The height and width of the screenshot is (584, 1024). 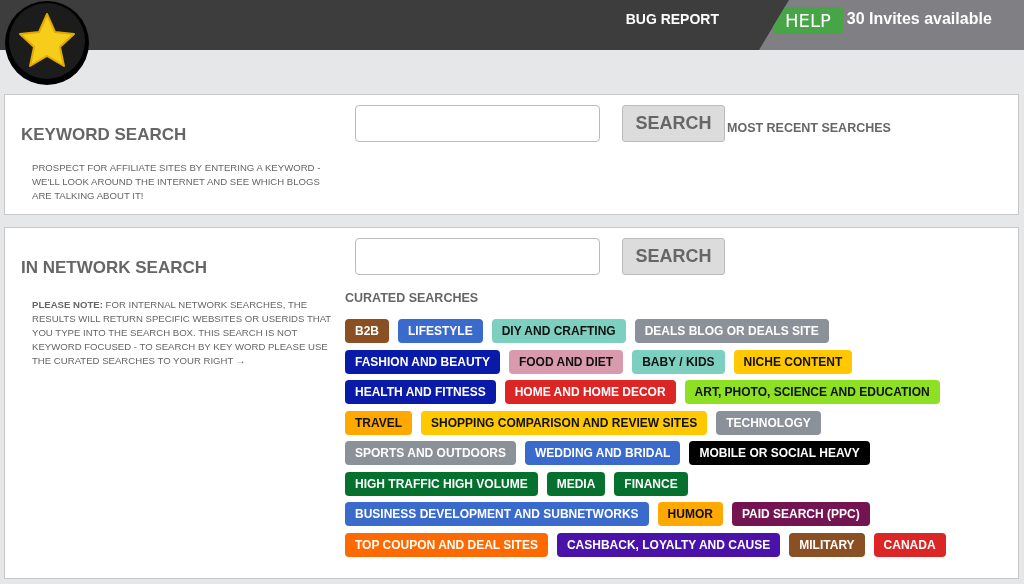 What do you see at coordinates (177, 182) in the screenshot?
I see `description-text: PROSPECT FOR AFFILIATE SITES BY ENTERING A KEYWORD - WE'LL LOOK AROUND THE INTERNET AND SEE WHICH BLOGS ARE TALKING ABOUT IT!` at bounding box center [177, 182].